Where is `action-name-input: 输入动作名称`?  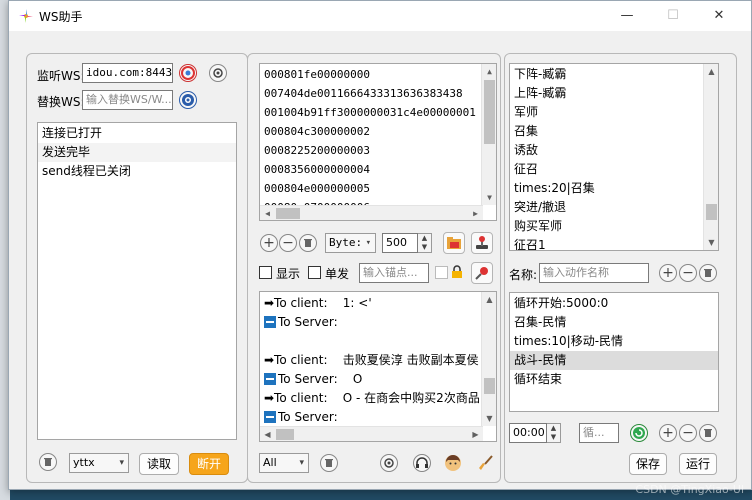
action-name-input: 输入动作名称 is located at coordinates (594, 273).